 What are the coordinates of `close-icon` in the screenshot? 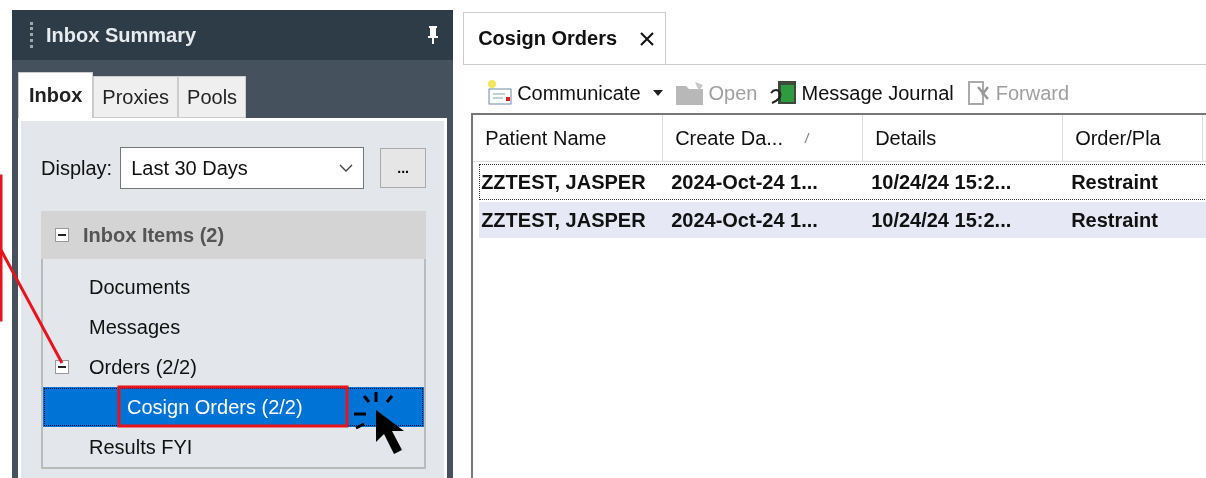 It's located at (647, 38).